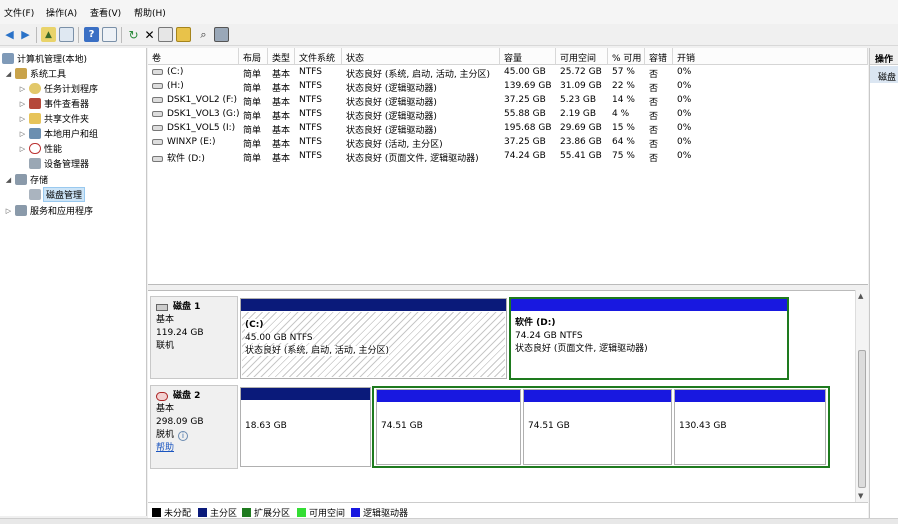 This screenshot has width=898, height=524. I want to click on column-header-layout: 布局, so click(253, 56).